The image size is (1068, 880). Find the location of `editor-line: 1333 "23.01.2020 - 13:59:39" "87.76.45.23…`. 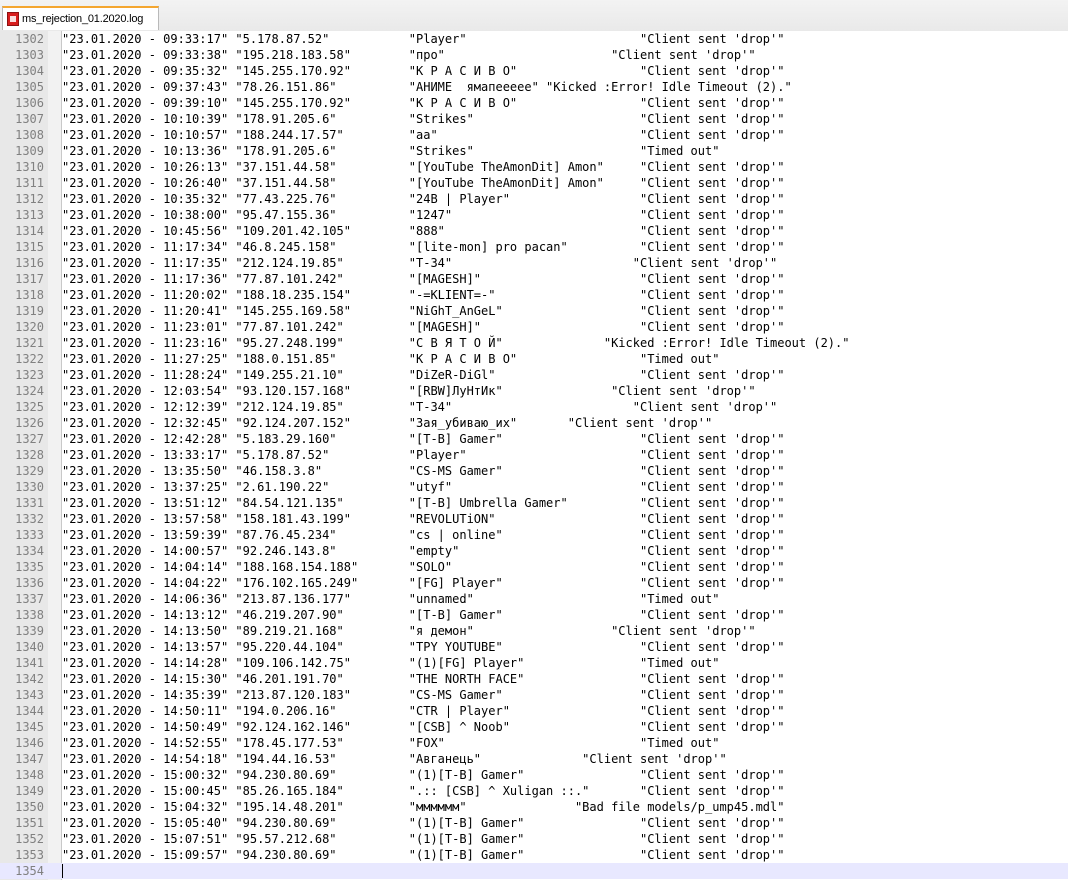

editor-line: 1333 "23.01.2020 - 13:59:39" "87.76.45.23… is located at coordinates (534, 535).